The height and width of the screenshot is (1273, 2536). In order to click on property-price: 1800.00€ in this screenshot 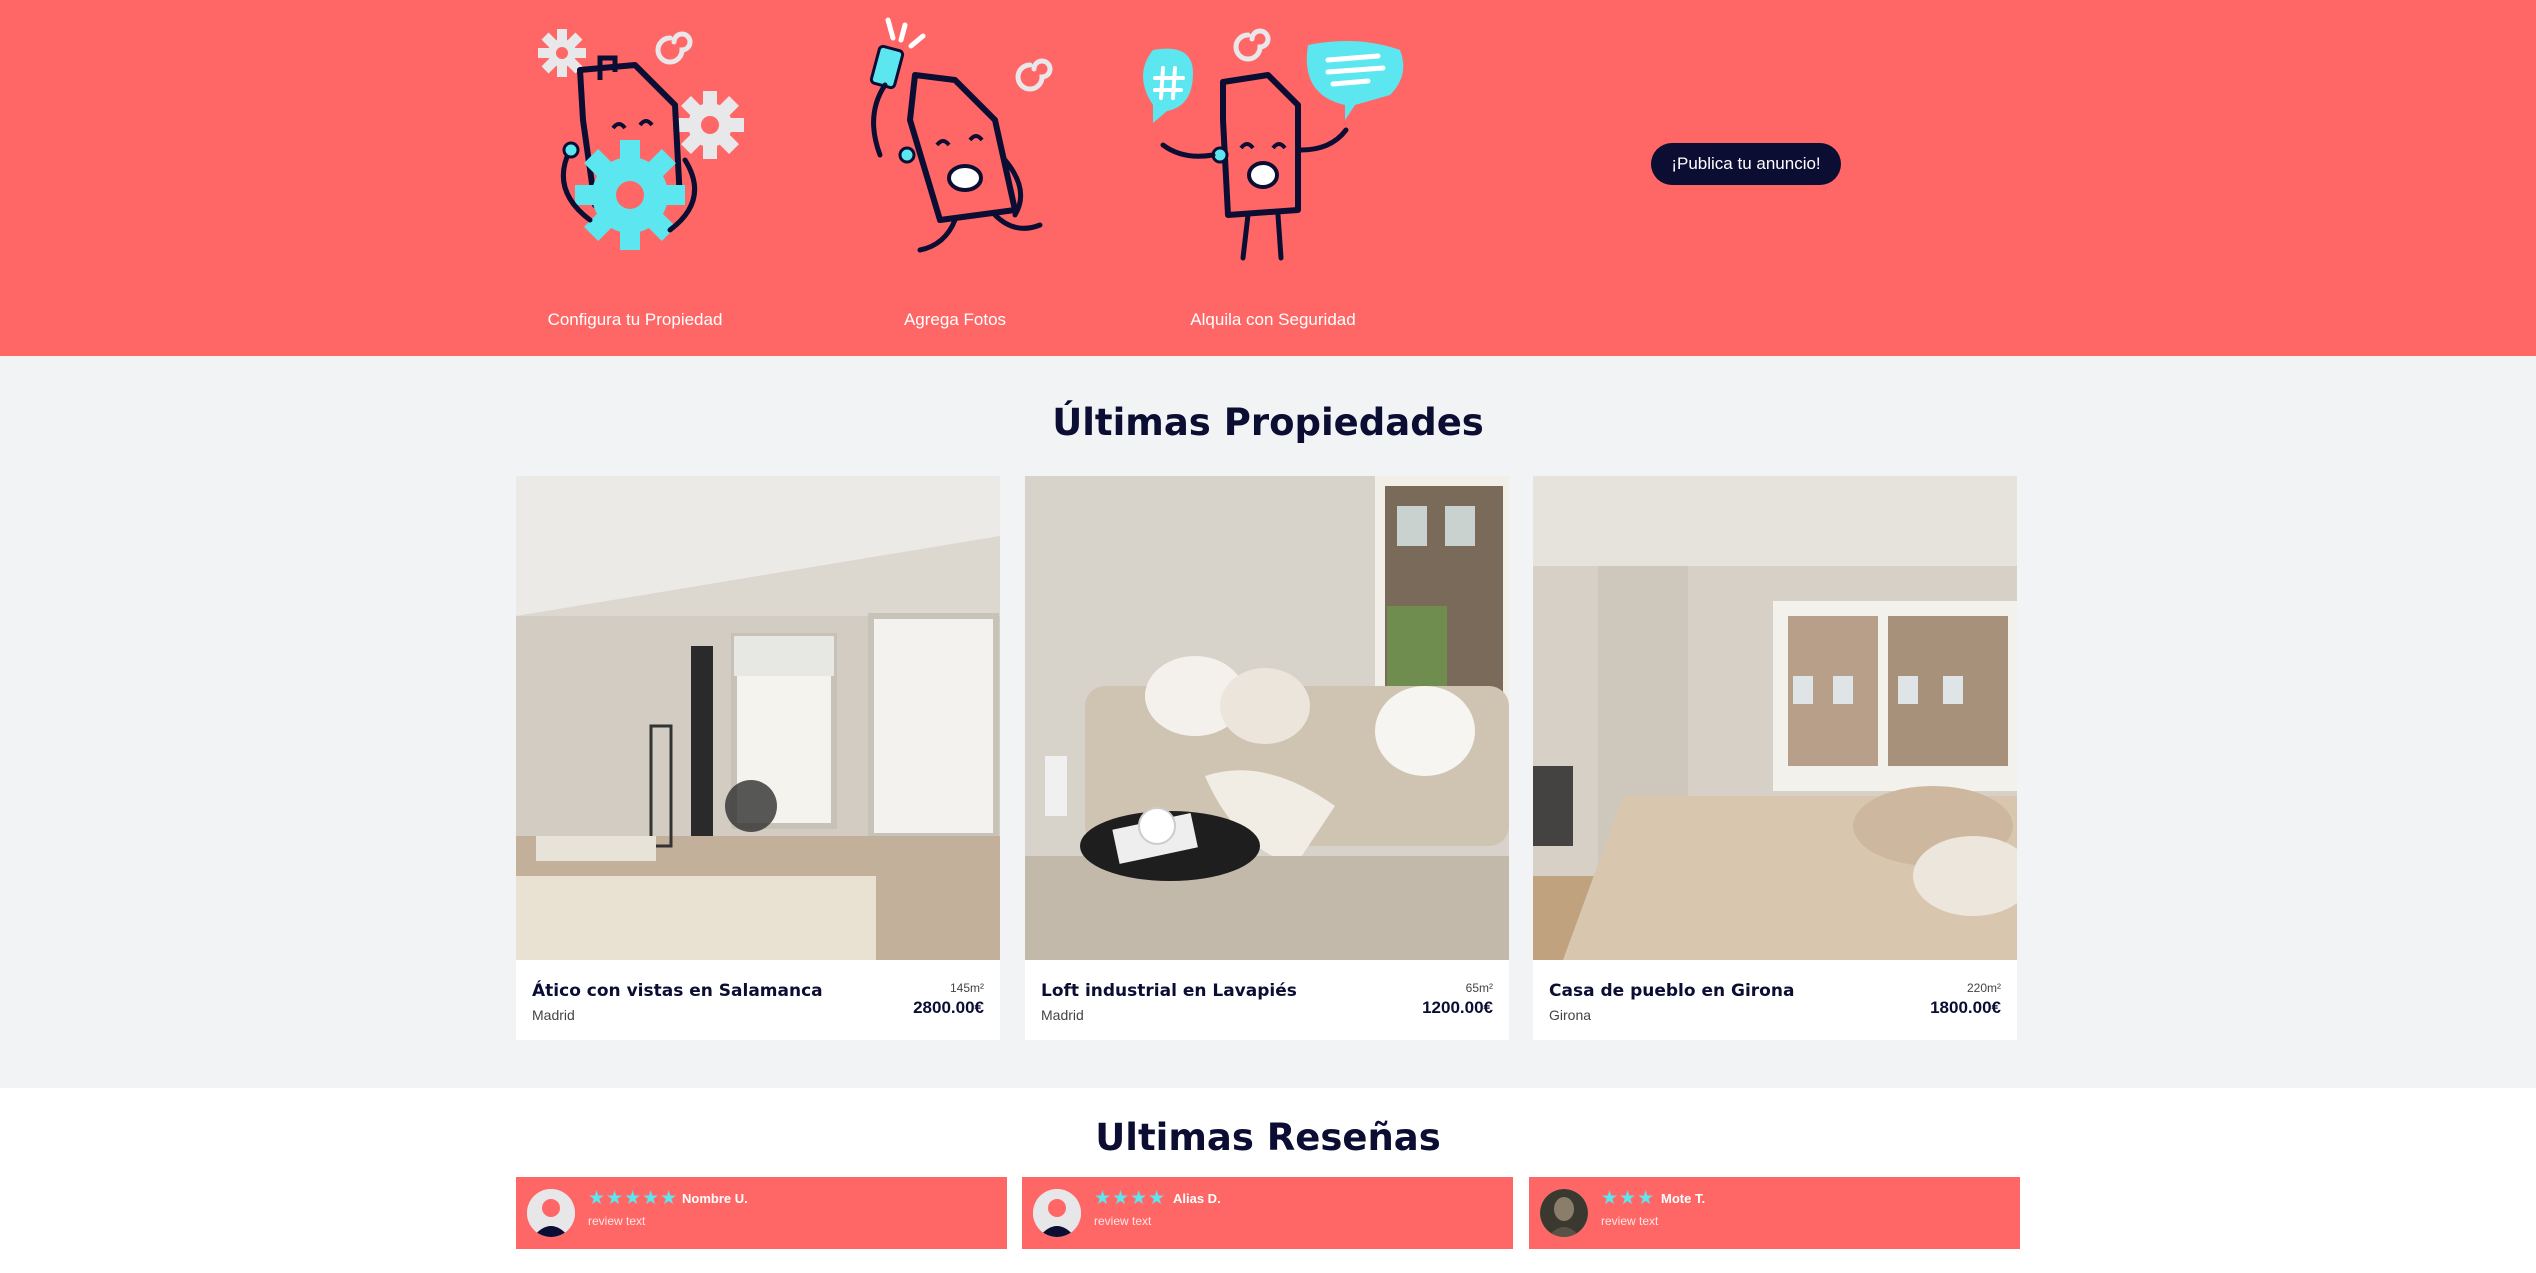, I will do `click(1965, 1007)`.